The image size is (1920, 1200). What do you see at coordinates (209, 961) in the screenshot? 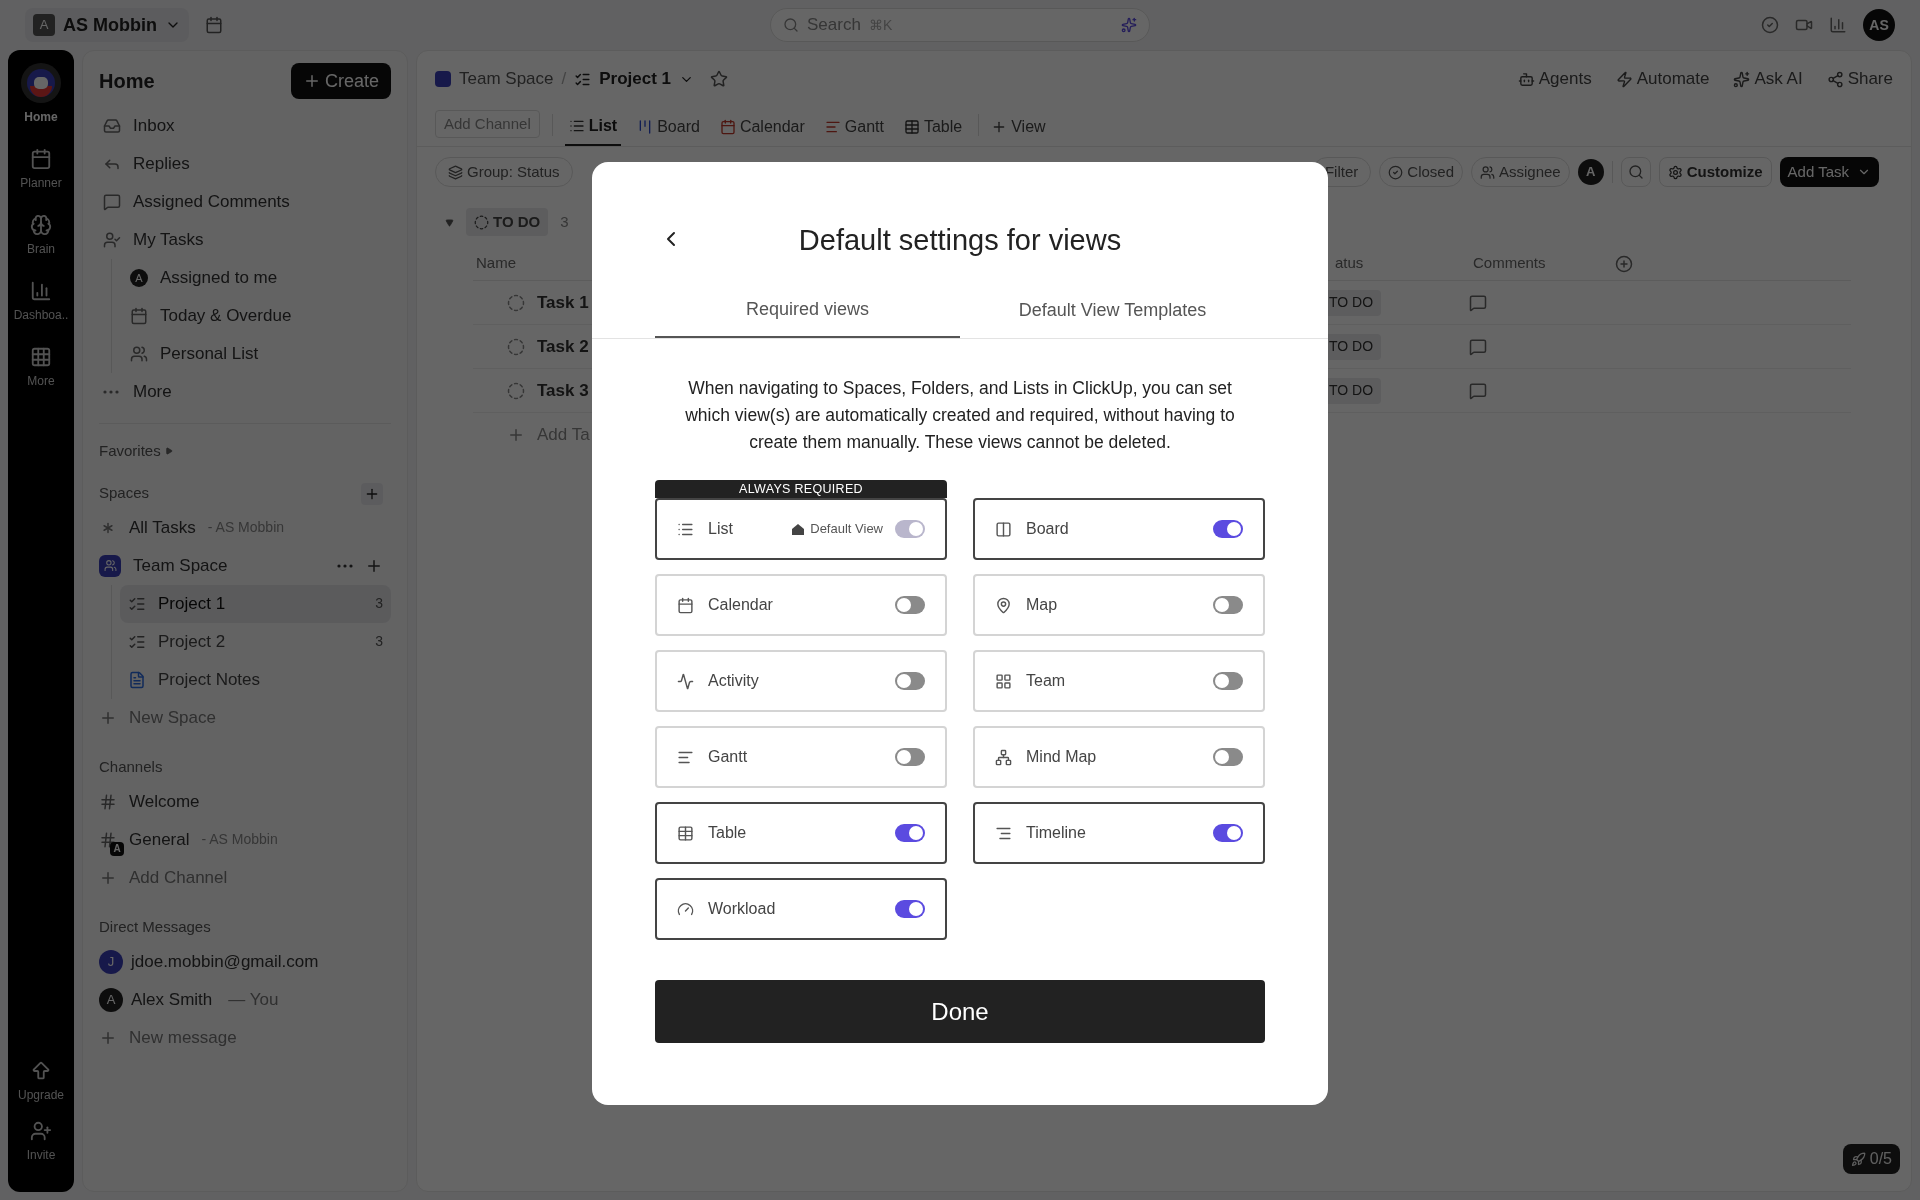
I see `sidebar-item: J jdoe.mobbin@gmail.com` at bounding box center [209, 961].